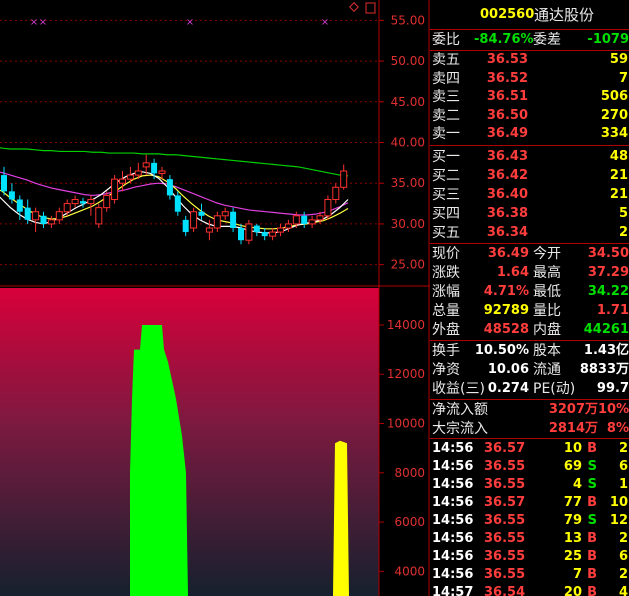 This screenshot has width=629, height=596. I want to click on stat-row: 现价 36.49 今开 34.50, so click(529, 254).